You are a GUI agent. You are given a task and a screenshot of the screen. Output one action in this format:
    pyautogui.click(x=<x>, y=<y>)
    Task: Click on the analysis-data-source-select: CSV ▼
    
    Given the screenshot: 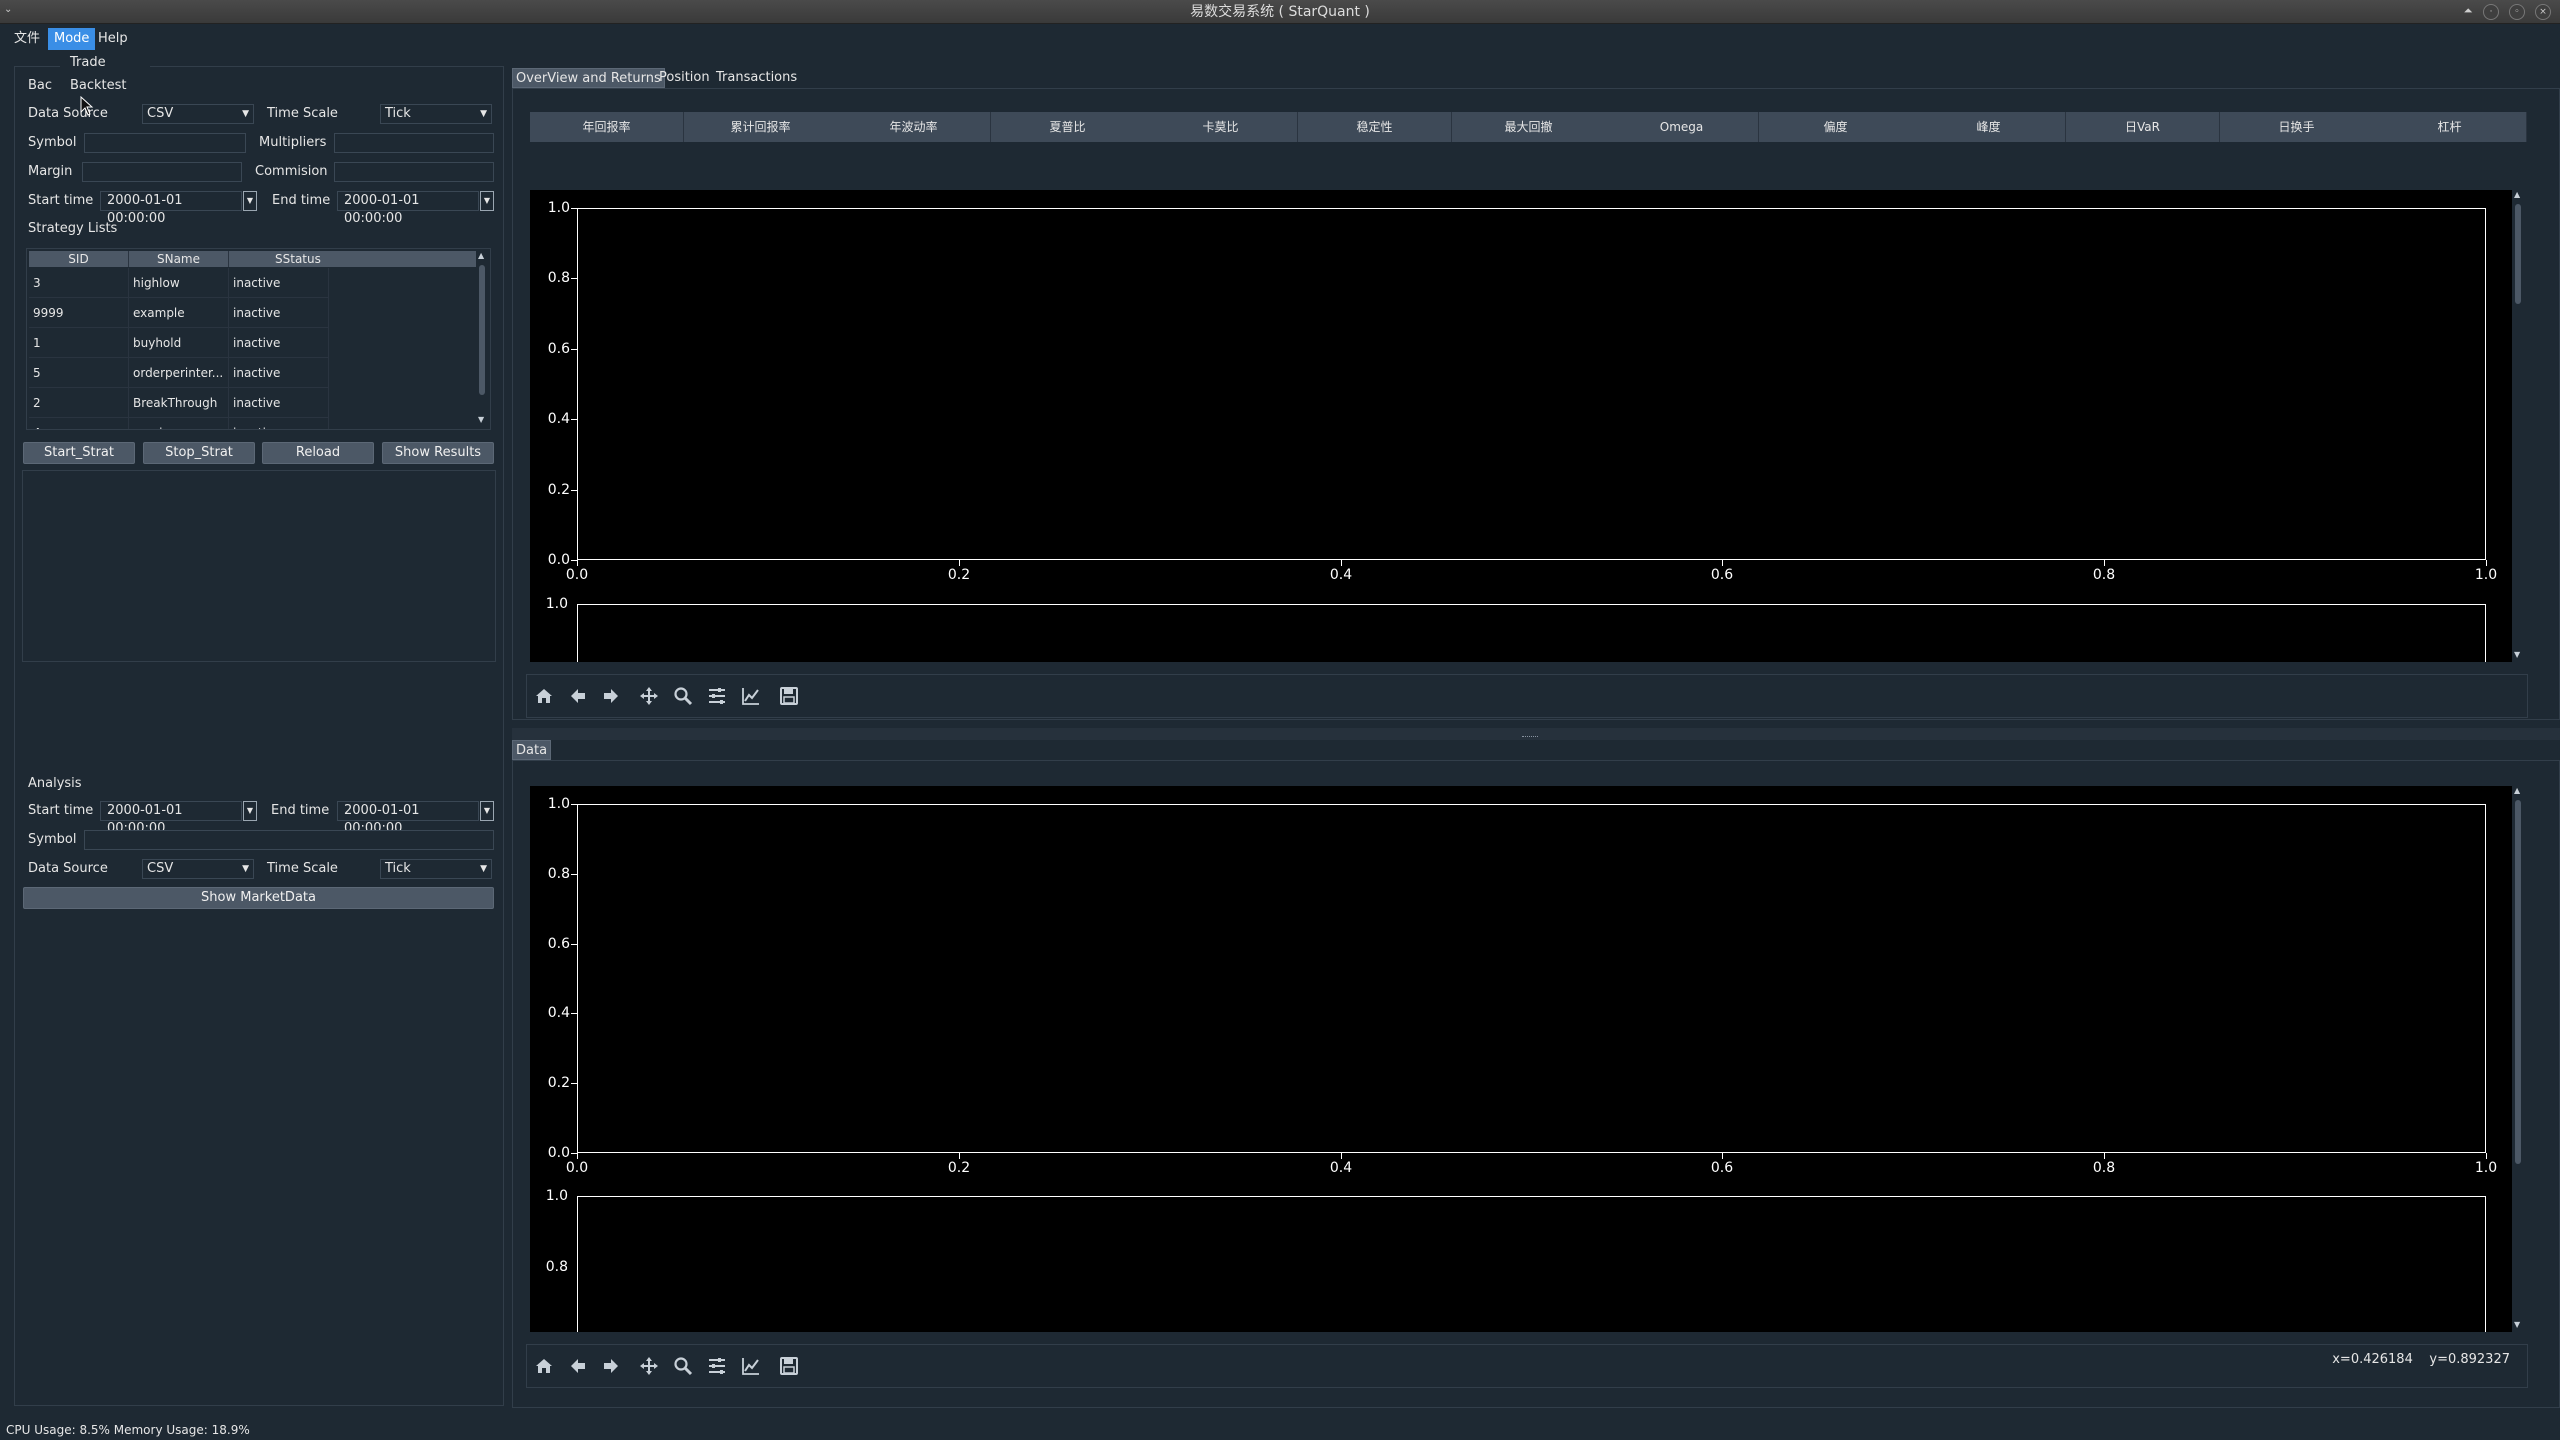 What is the action you would take?
    pyautogui.click(x=198, y=869)
    